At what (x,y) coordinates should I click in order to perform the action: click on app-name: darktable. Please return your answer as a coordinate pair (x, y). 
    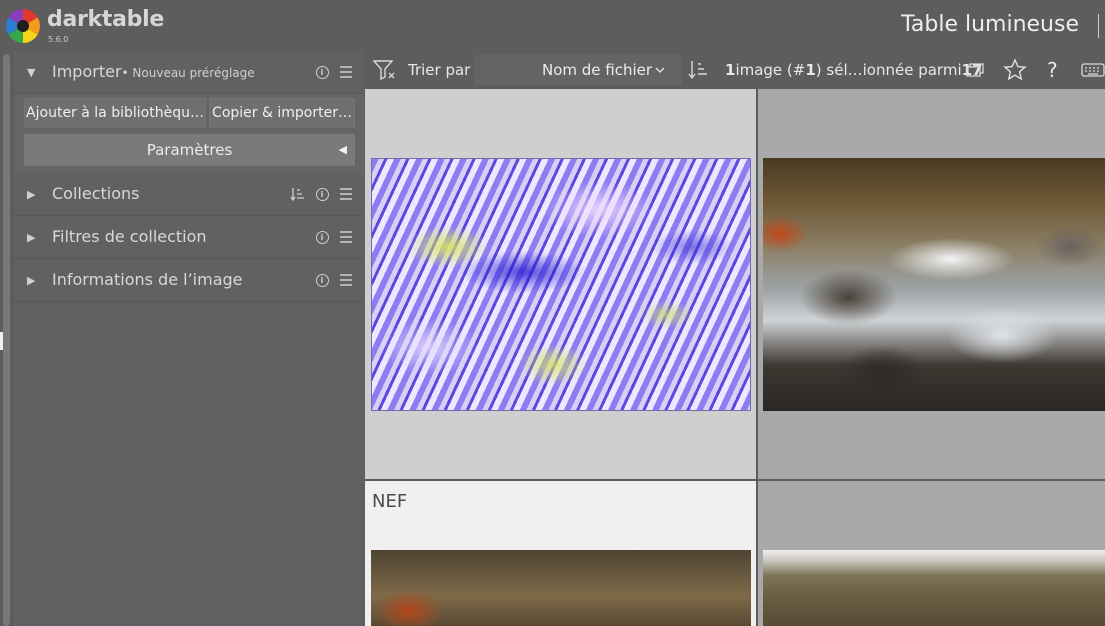
    Looking at the image, I should click on (105, 19).